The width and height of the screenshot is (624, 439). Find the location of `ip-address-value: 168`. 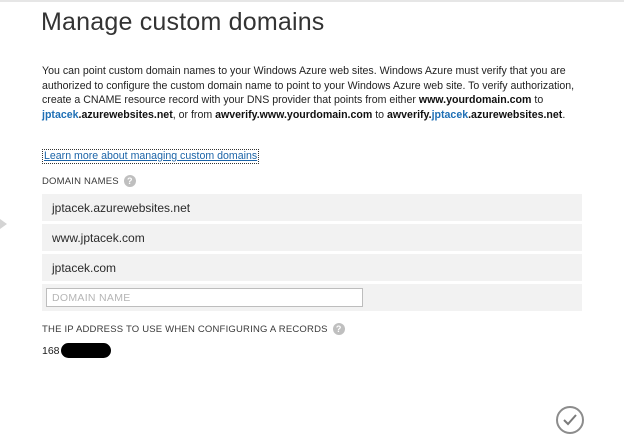

ip-address-value: 168 is located at coordinates (76, 350).